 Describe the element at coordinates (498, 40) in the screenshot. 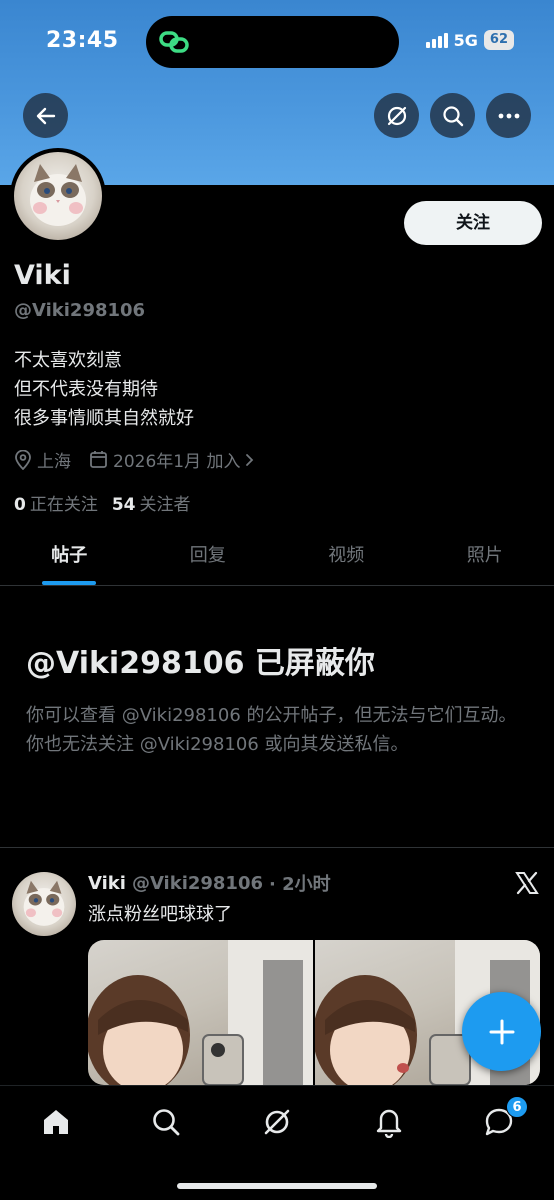

I see `battery-level: 62` at that location.